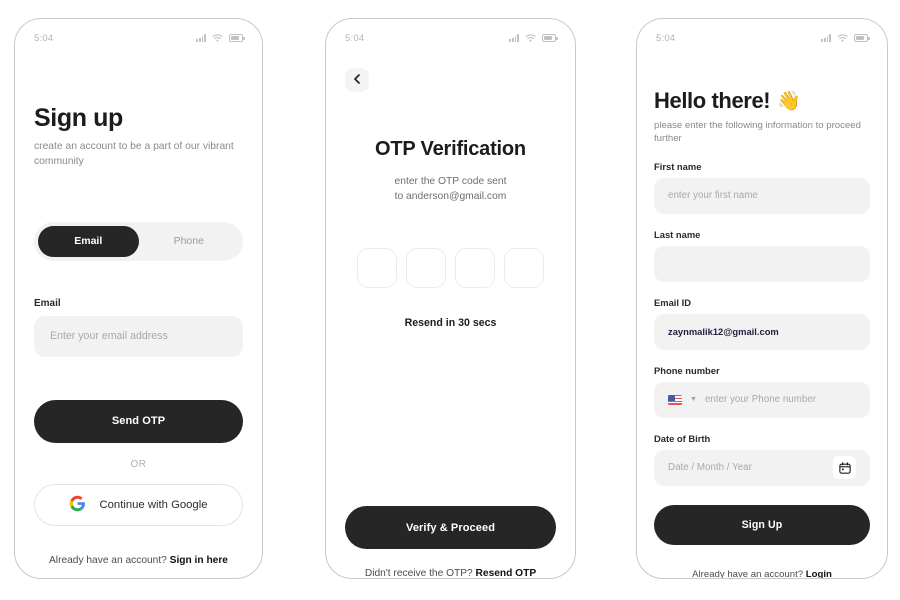 This screenshot has width=900, height=600. Describe the element at coordinates (749, 573) in the screenshot. I see `login-footer-text: Already have an account?` at that location.